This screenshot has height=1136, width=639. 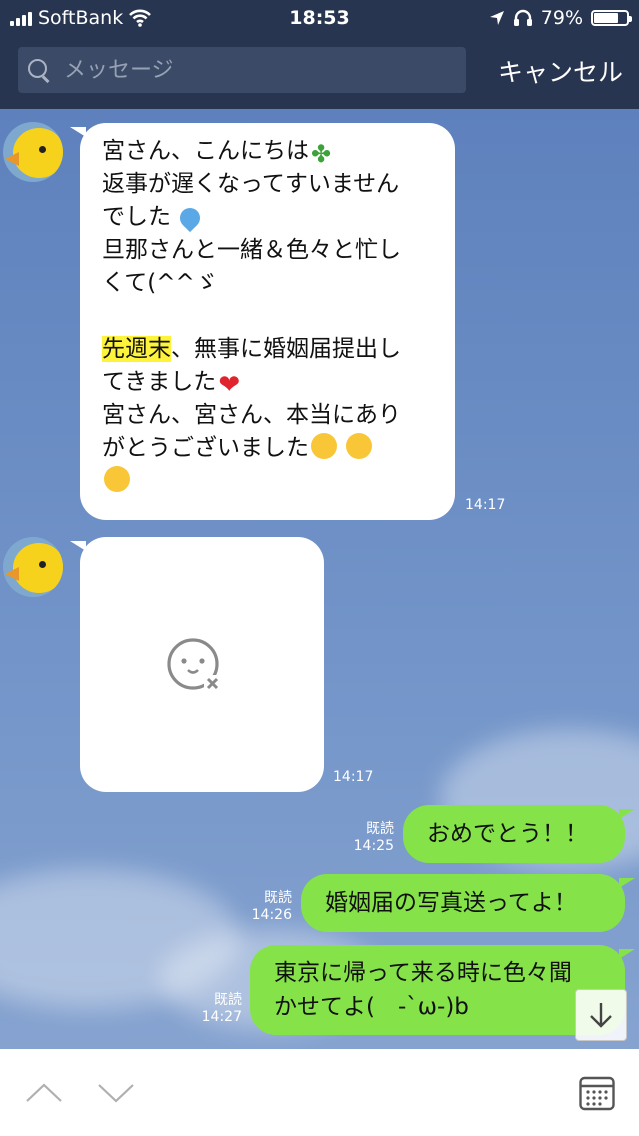 I want to click on clover-icon: ✤, so click(x=321, y=154).